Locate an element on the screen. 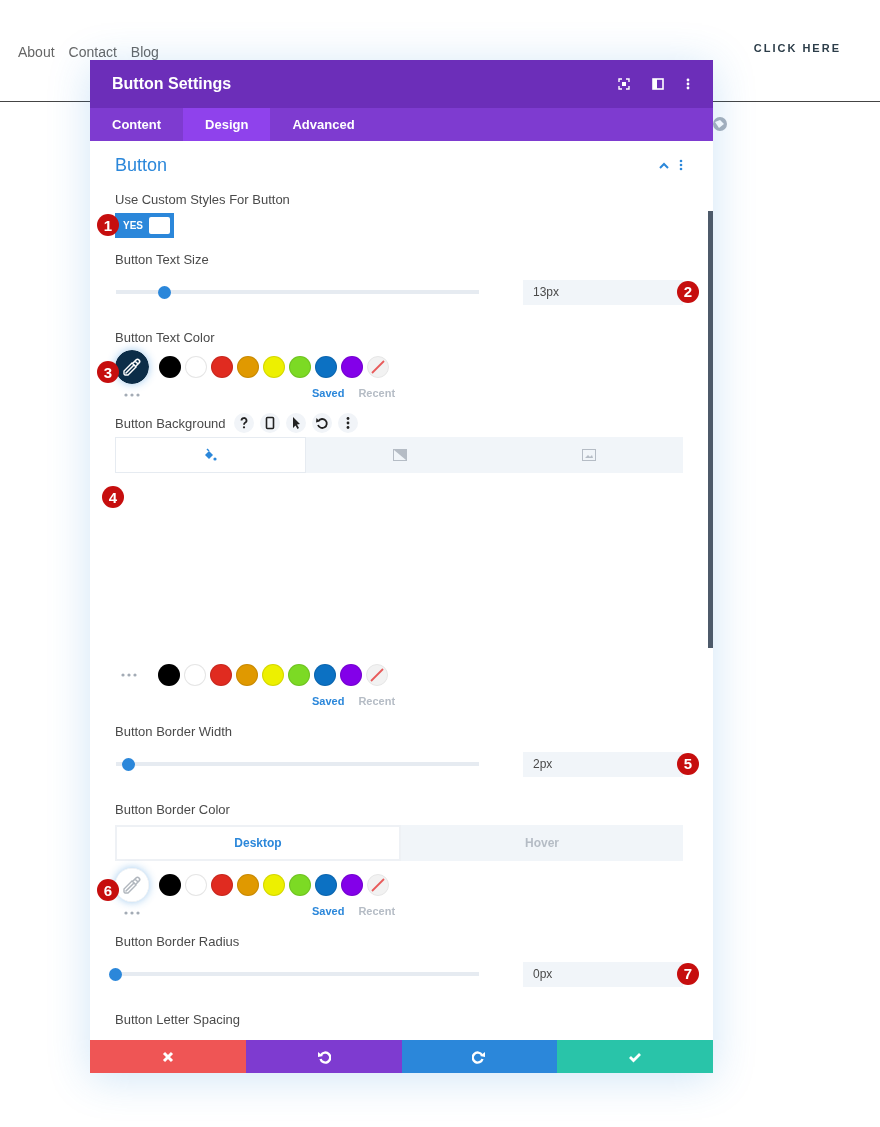  device-tab: Desktop is located at coordinates (258, 843).